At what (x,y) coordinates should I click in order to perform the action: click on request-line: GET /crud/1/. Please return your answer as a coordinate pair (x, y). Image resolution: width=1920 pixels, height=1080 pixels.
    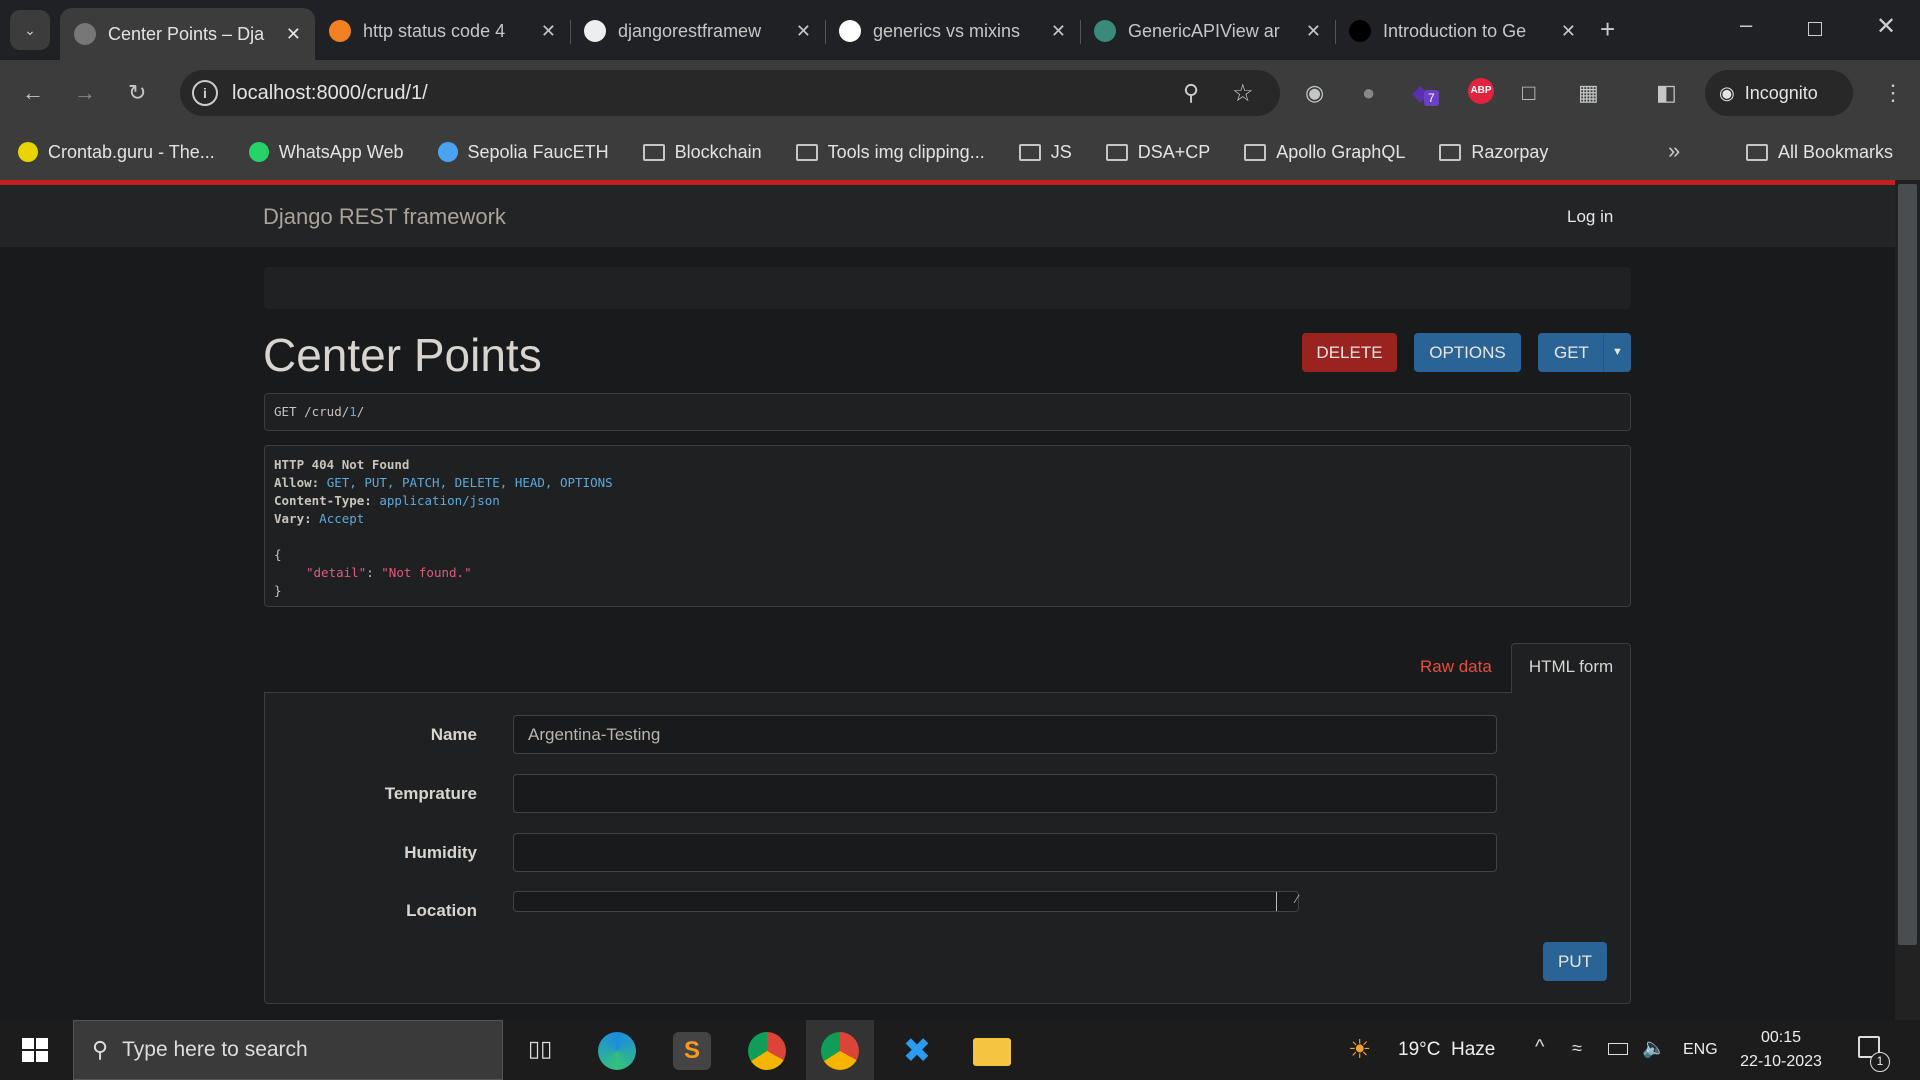
    Looking at the image, I should click on (947, 412).